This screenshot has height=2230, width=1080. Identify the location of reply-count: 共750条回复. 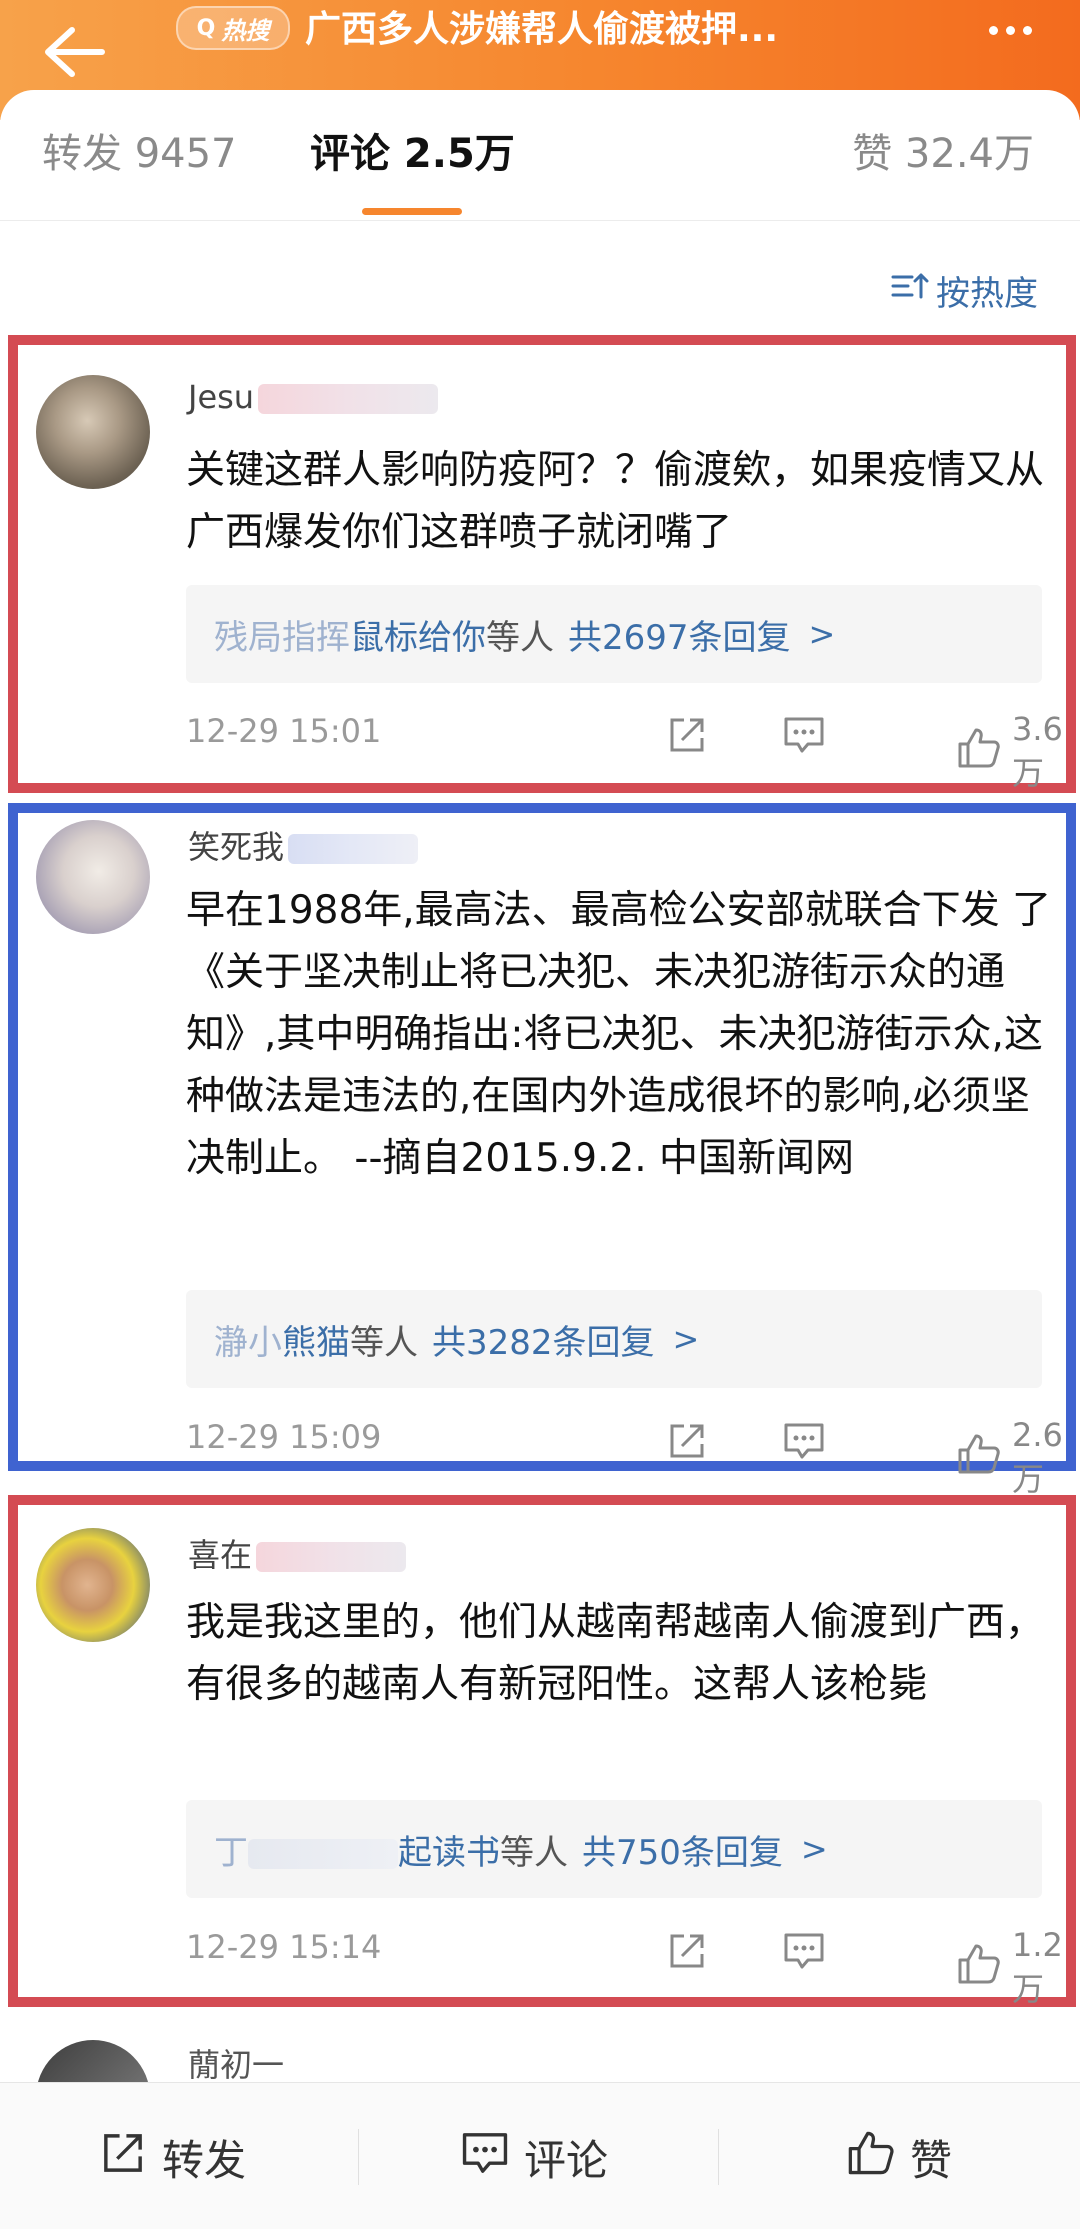
(682, 1852).